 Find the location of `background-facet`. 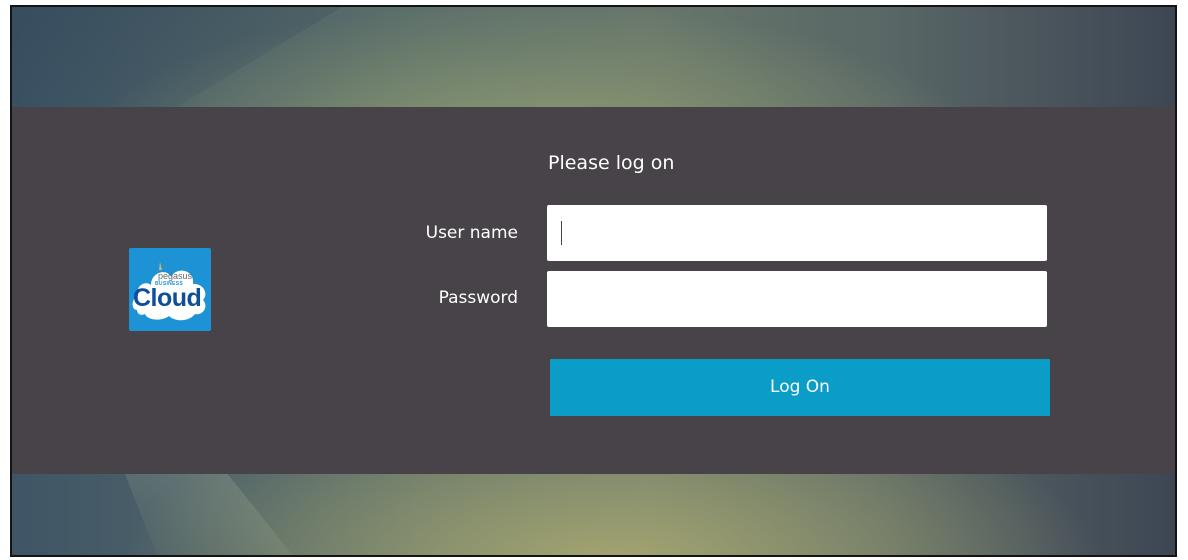

background-facet is located at coordinates (212, 511).